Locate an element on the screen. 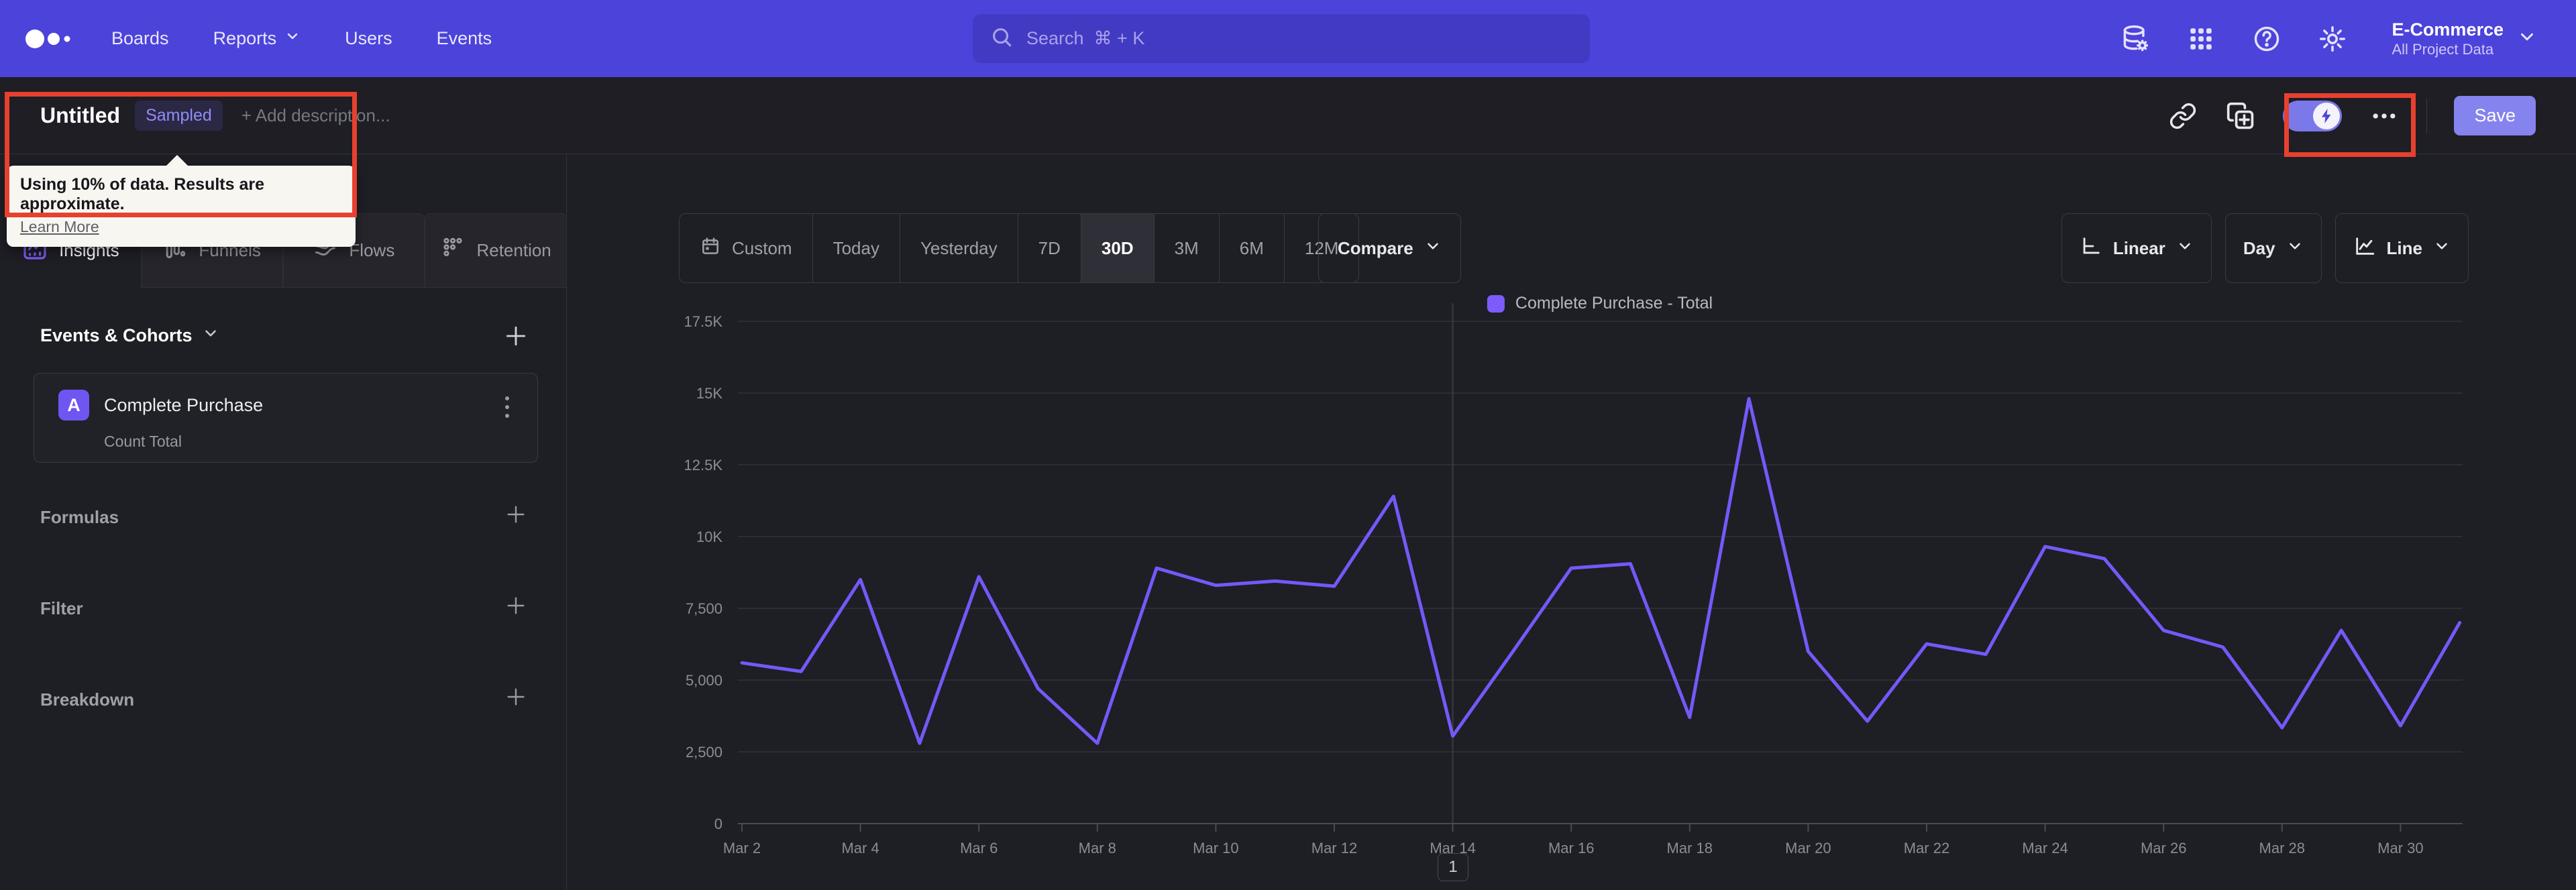 The height and width of the screenshot is (890, 2576). nav-items: Boards Reports Users Events is located at coordinates (301, 38).